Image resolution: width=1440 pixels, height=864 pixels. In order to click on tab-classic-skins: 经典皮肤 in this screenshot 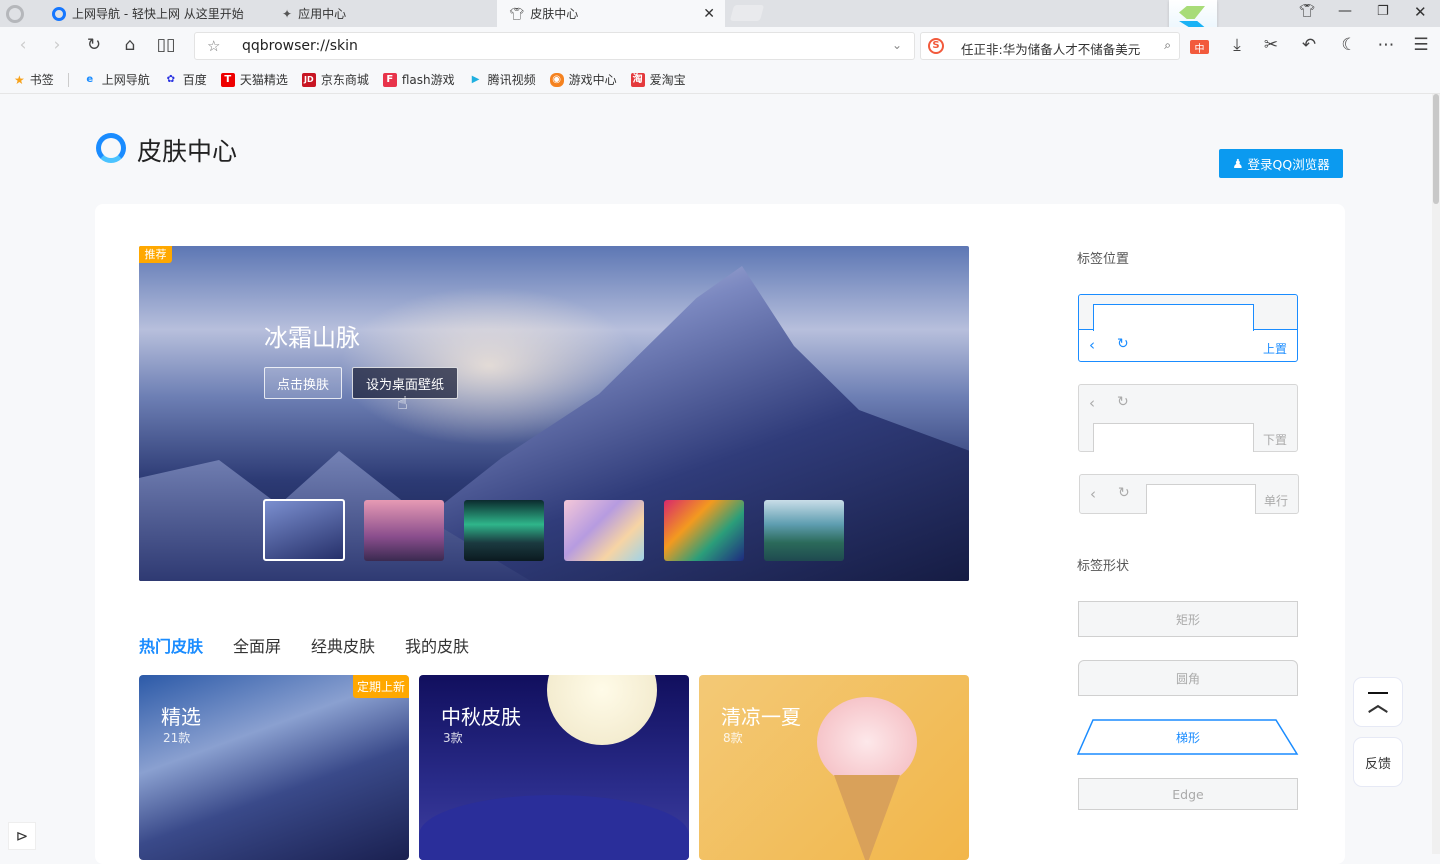, I will do `click(343, 645)`.